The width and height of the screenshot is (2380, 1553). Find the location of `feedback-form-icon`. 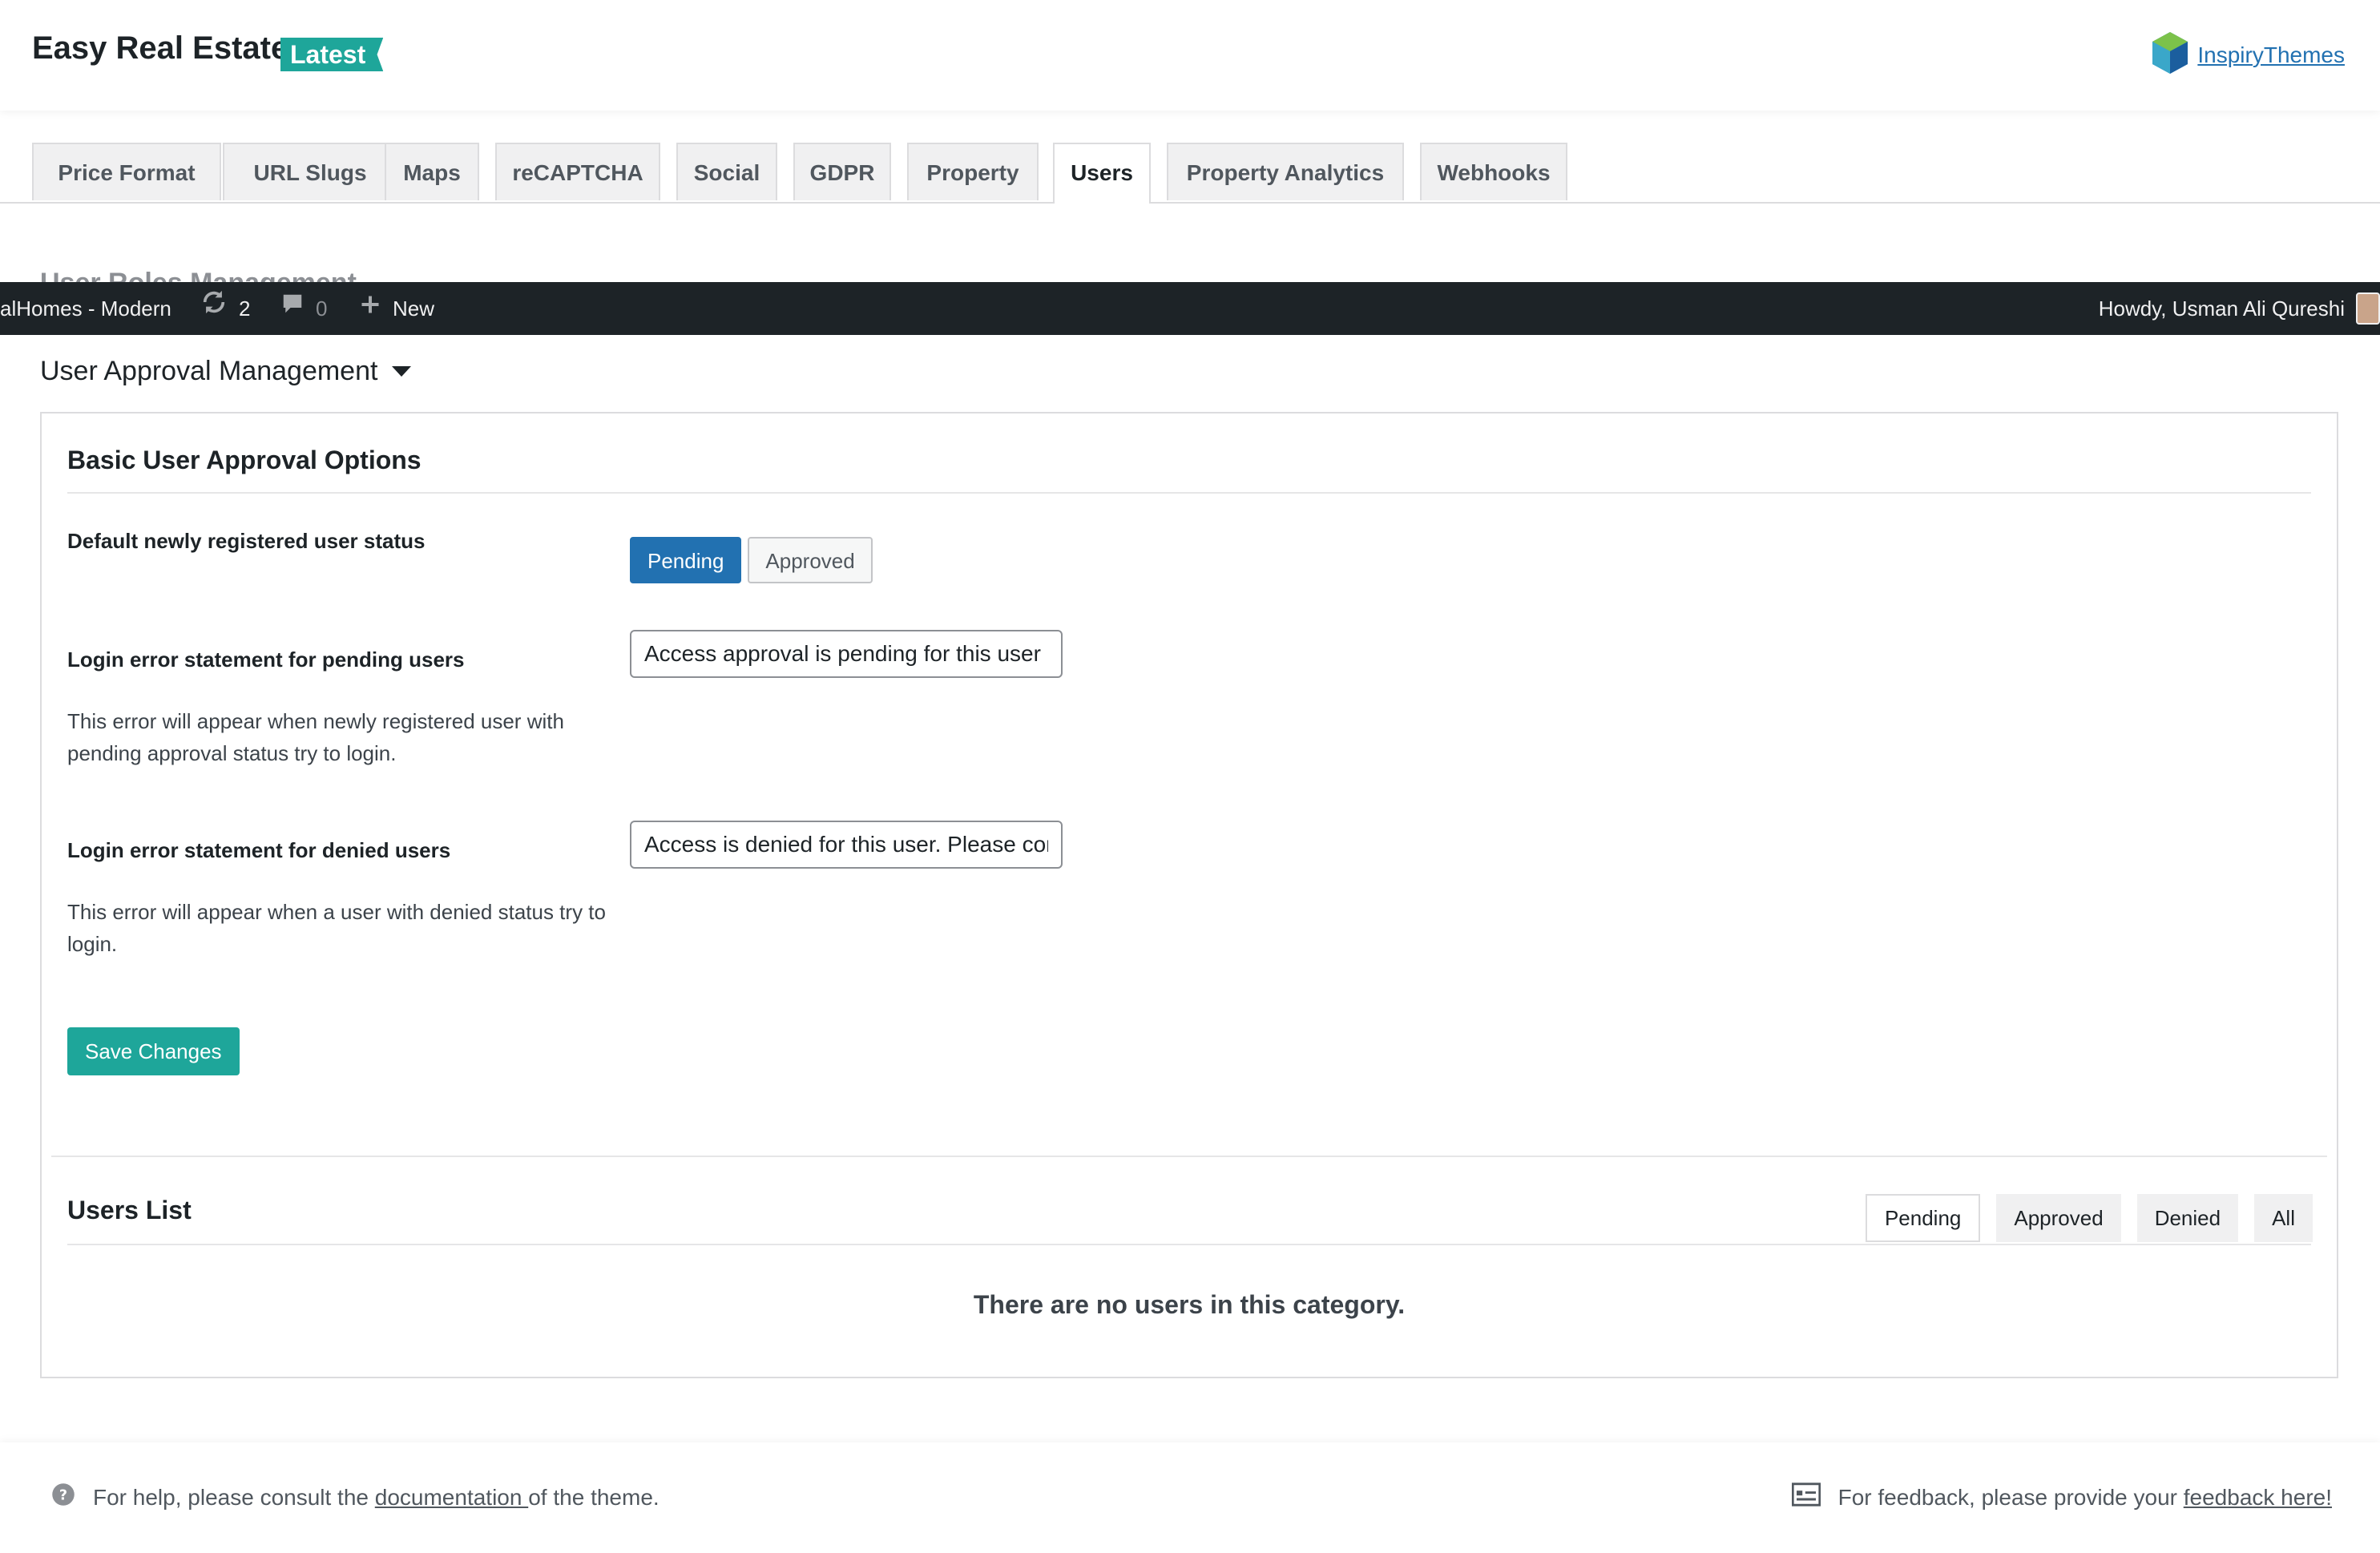

feedback-form-icon is located at coordinates (1806, 1497).